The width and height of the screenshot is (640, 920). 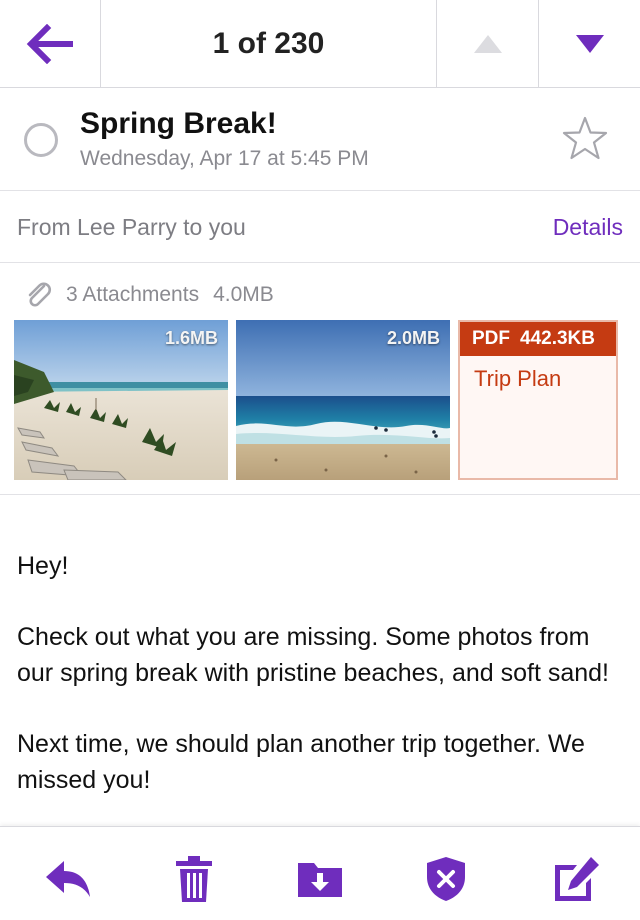 What do you see at coordinates (133, 294) in the screenshot?
I see `attachments-count: 3 Attachments` at bounding box center [133, 294].